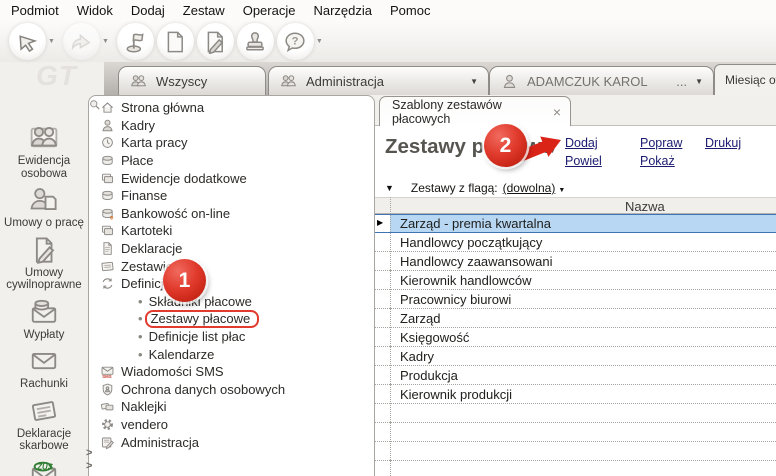  I want to click on menu-widok: Widok, so click(95, 10).